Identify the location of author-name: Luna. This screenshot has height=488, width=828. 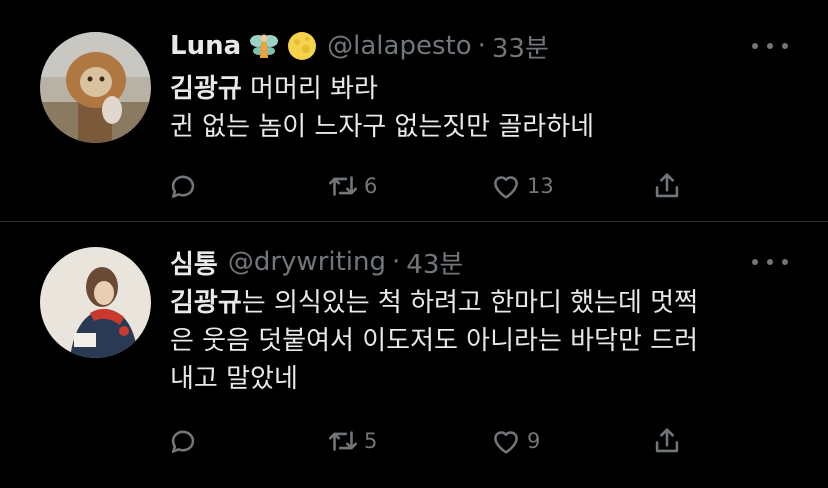
(205, 46).